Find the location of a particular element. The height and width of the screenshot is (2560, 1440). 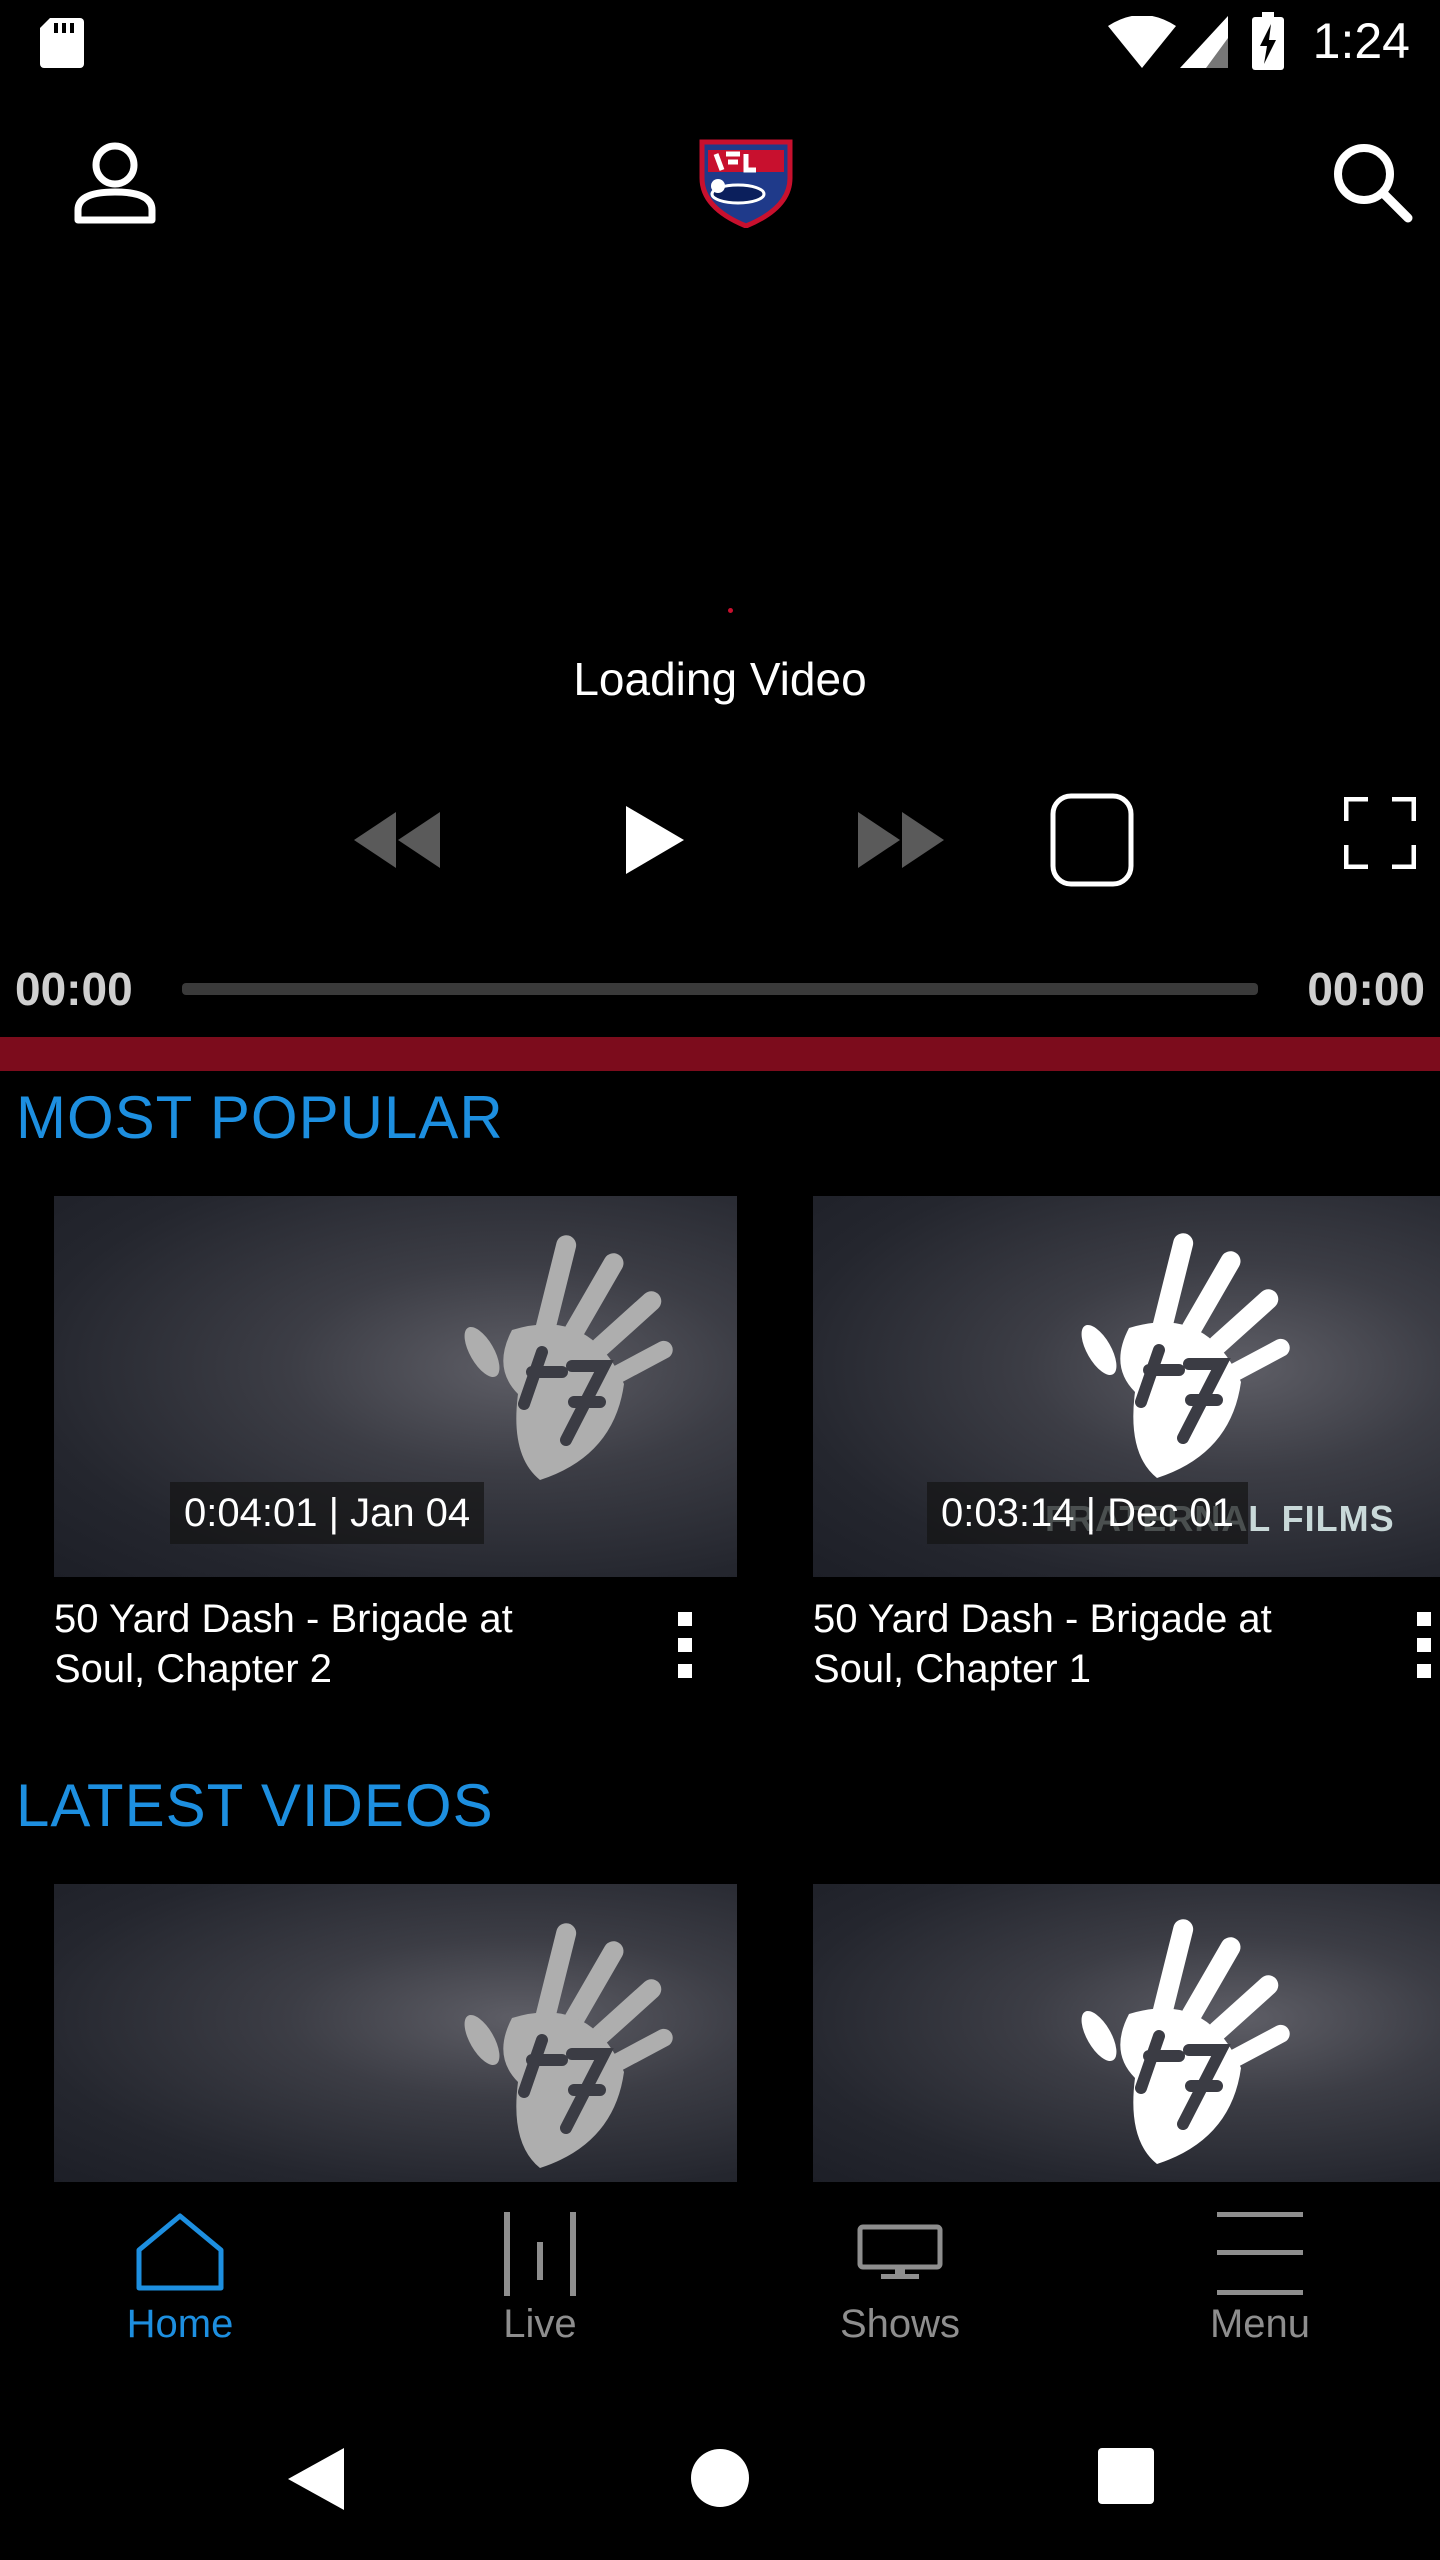

nav-home: Home is located at coordinates (180, 2277).